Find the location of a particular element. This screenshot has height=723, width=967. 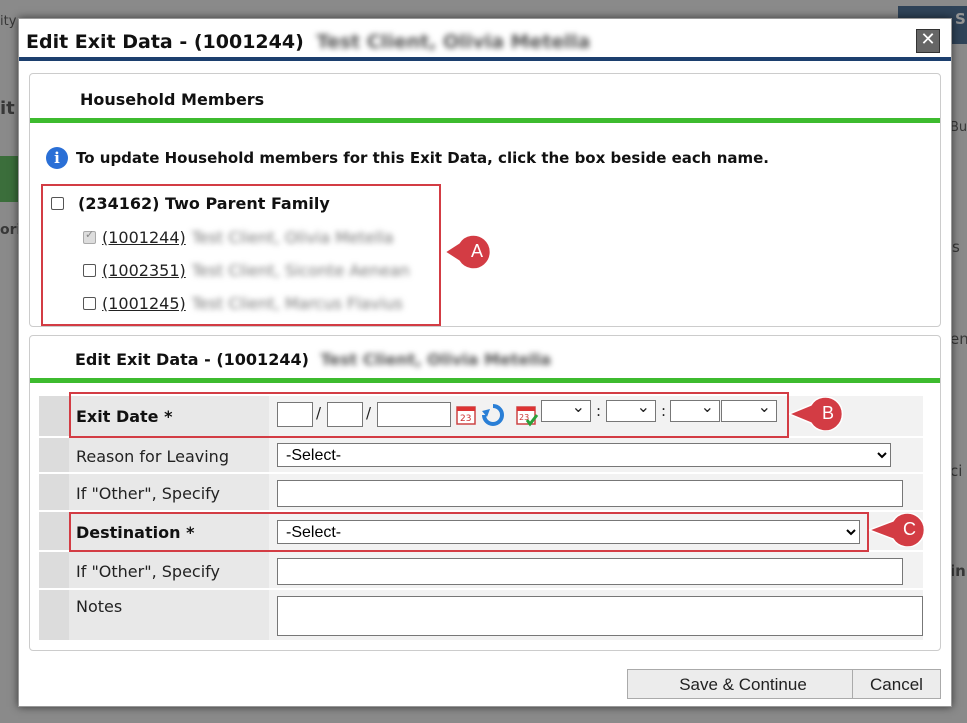

other-specify-field is located at coordinates (596, 493).